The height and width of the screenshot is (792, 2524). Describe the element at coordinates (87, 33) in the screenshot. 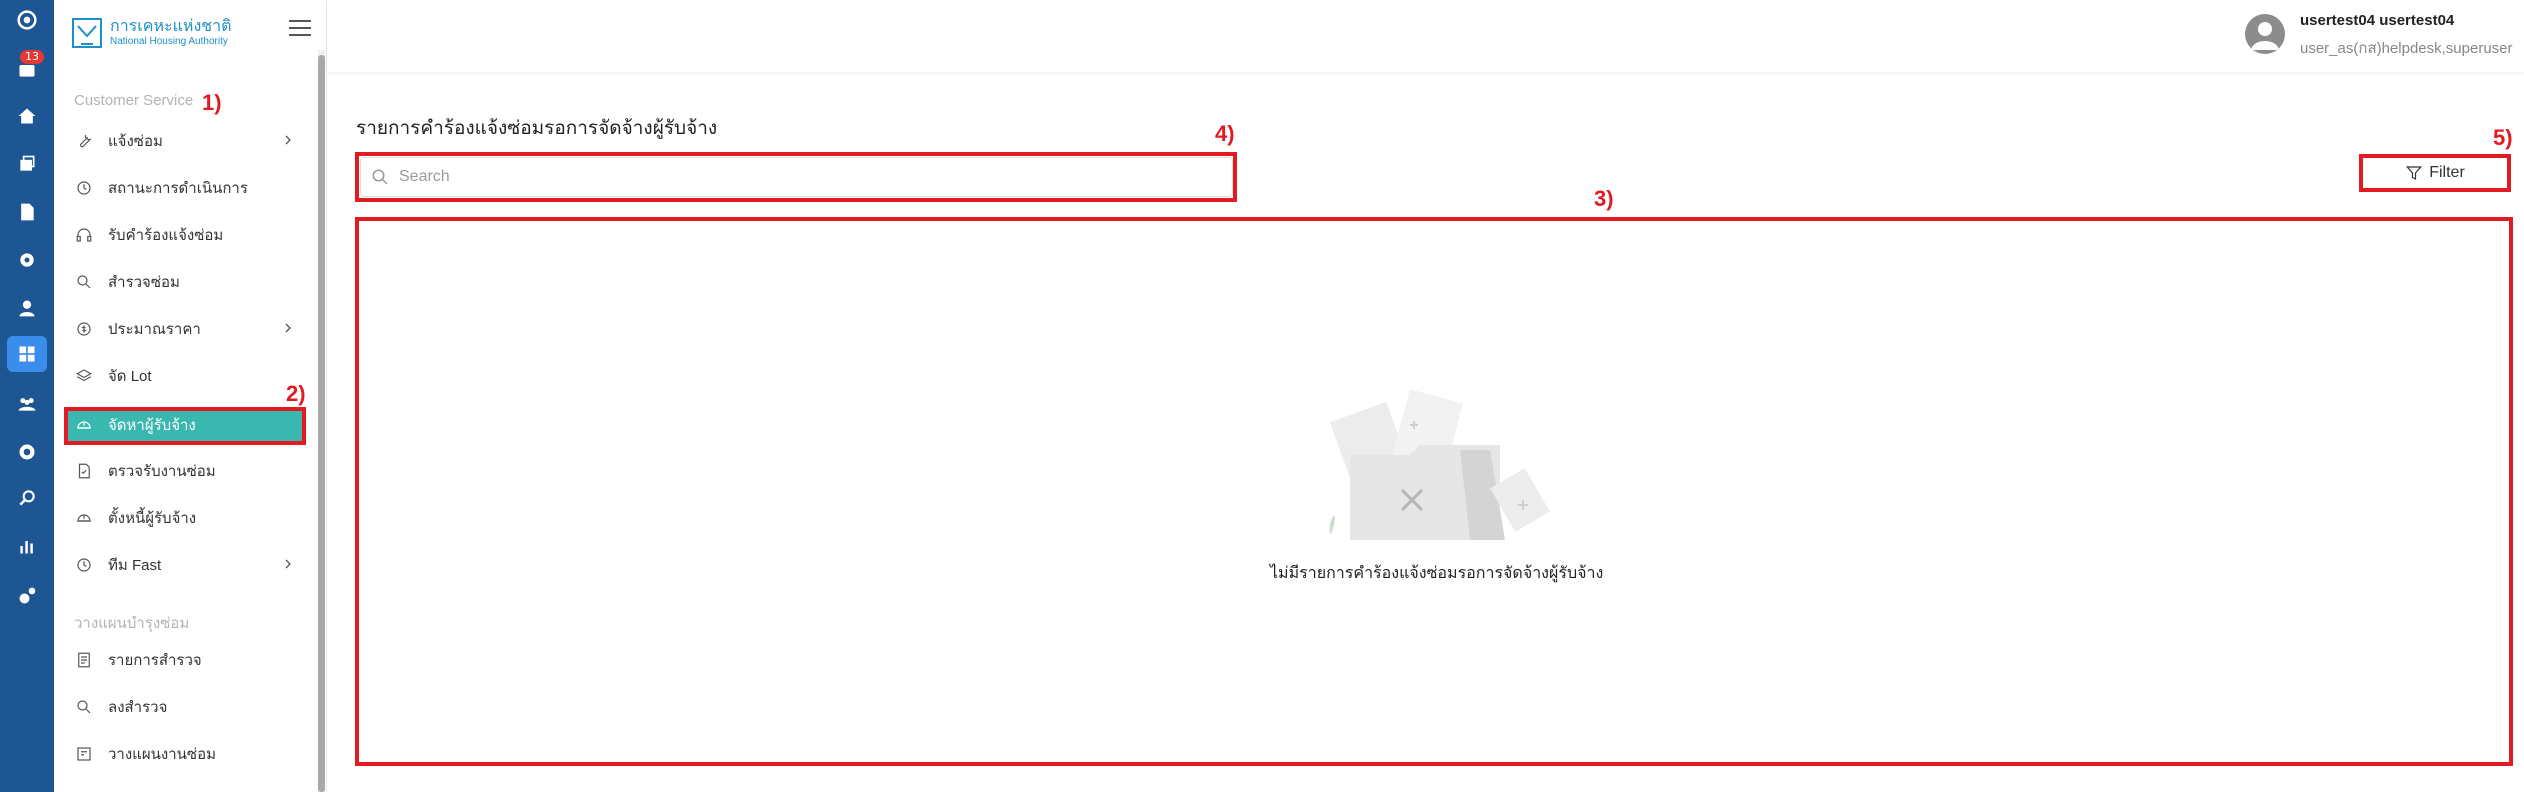

I see `nha-logo-icon` at that location.